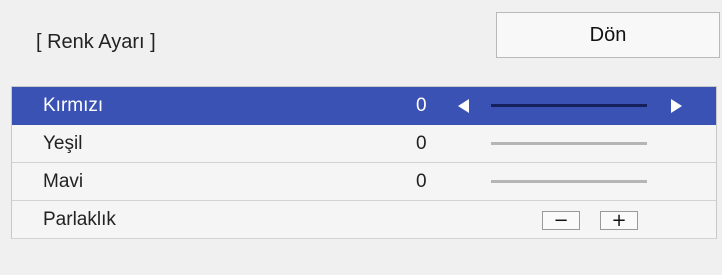  I want to click on setting-row-blue: Mavi 0, so click(364, 182).